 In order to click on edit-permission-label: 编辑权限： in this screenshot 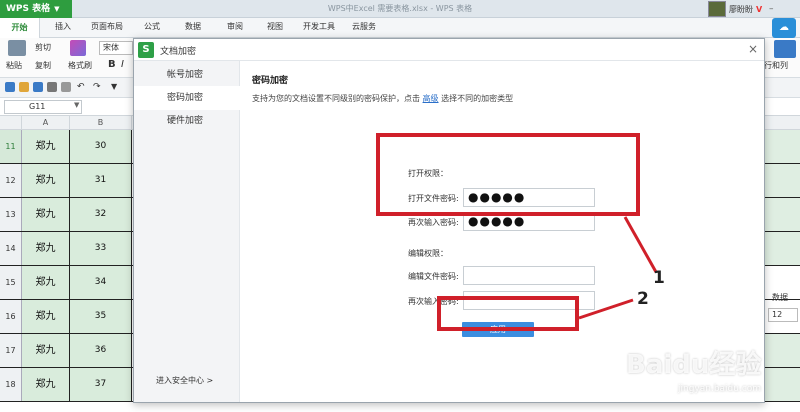, I will do `click(428, 253)`.